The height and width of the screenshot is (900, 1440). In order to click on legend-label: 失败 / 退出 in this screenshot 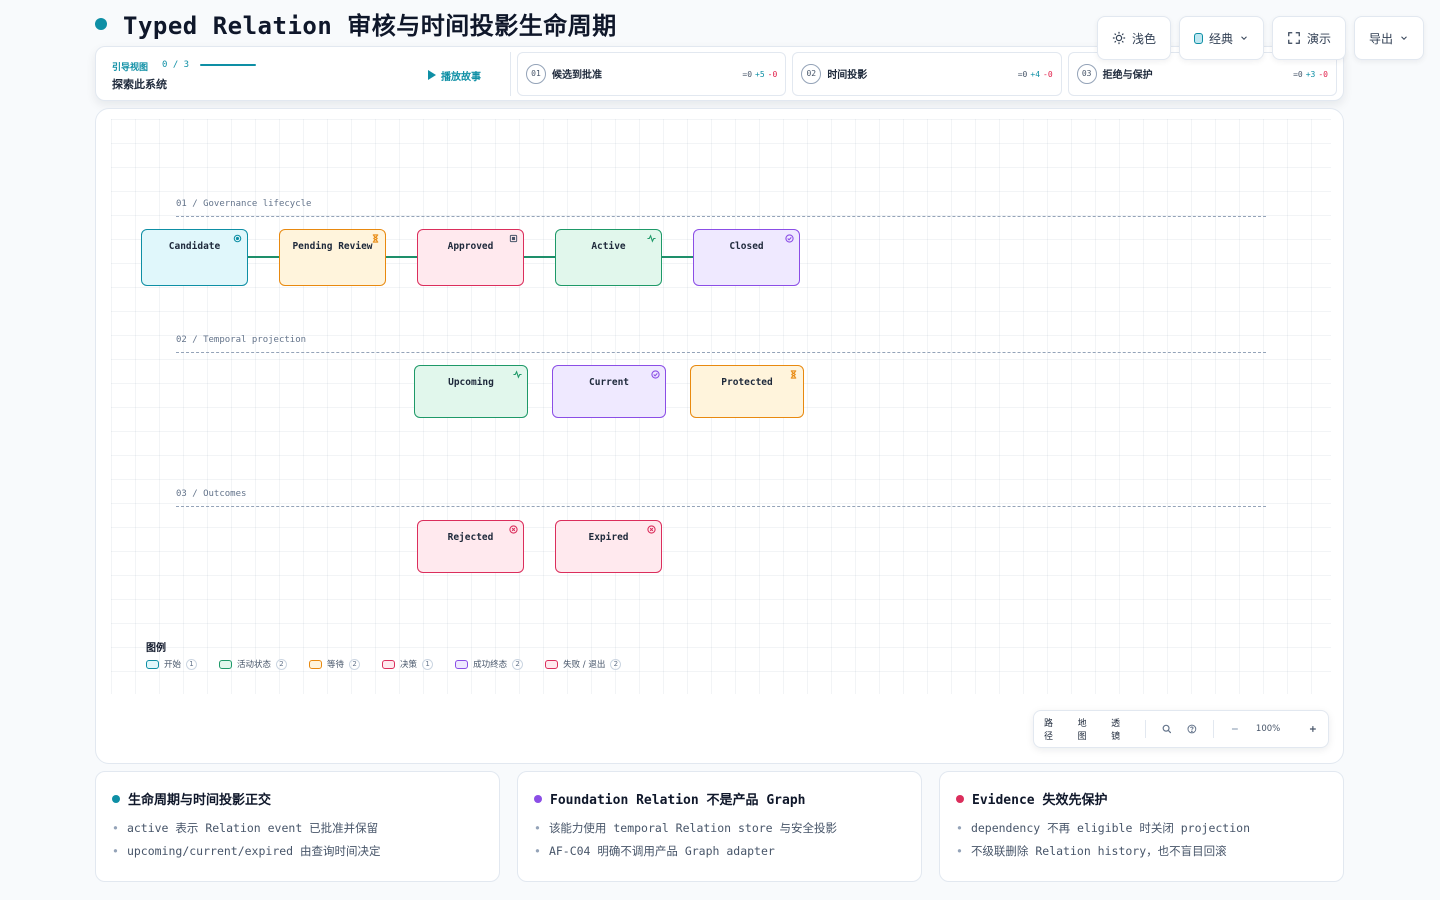, I will do `click(584, 665)`.